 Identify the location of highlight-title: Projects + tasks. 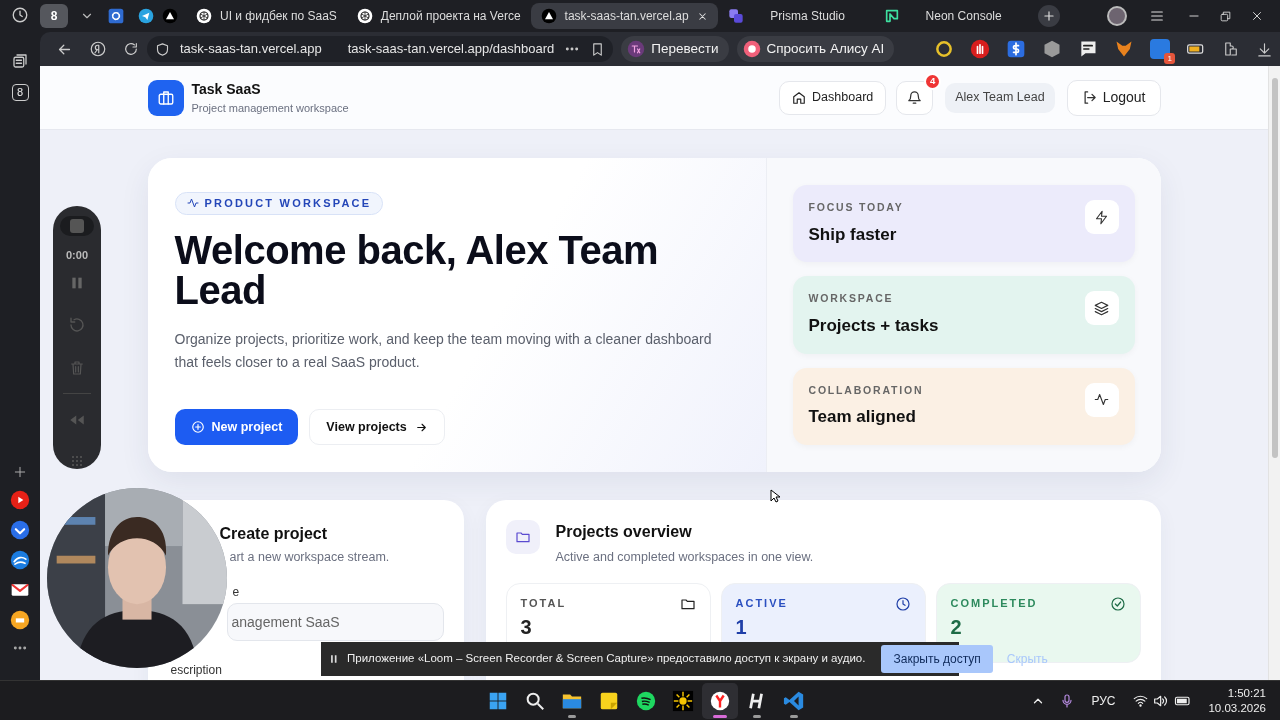
(873, 326).